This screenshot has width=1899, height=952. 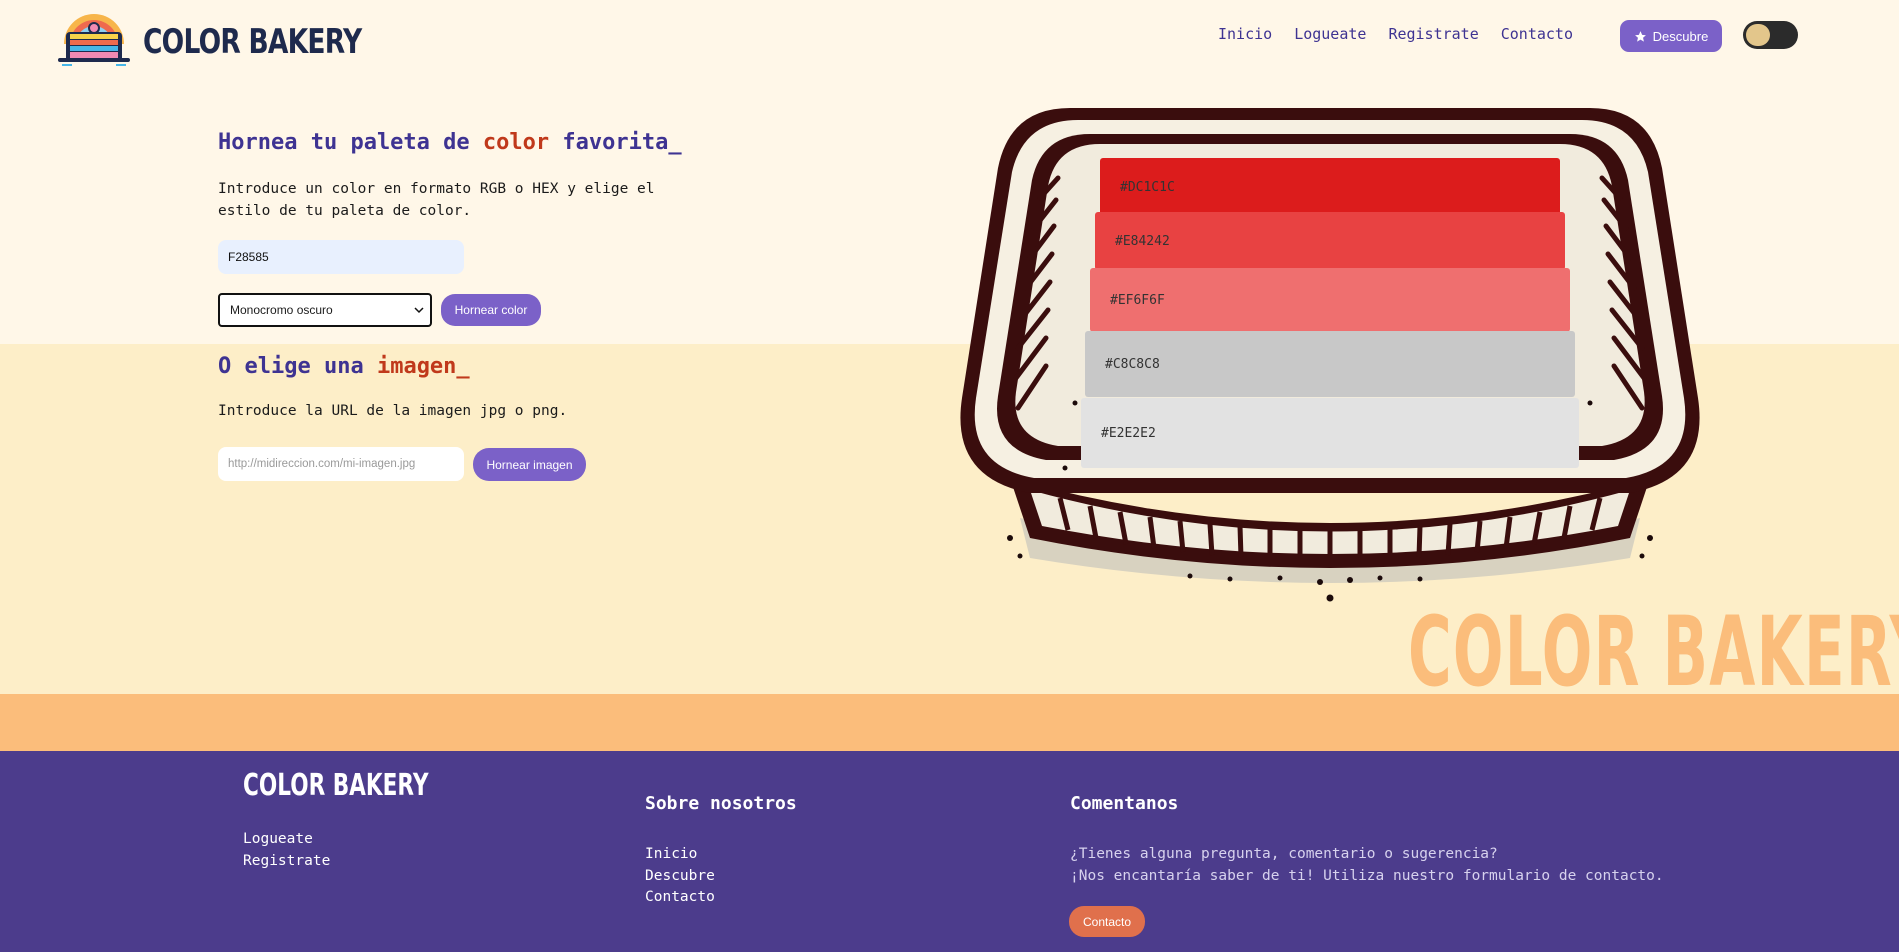 I want to click on palette-swatch: #E2E2E2, so click(x=1330, y=433).